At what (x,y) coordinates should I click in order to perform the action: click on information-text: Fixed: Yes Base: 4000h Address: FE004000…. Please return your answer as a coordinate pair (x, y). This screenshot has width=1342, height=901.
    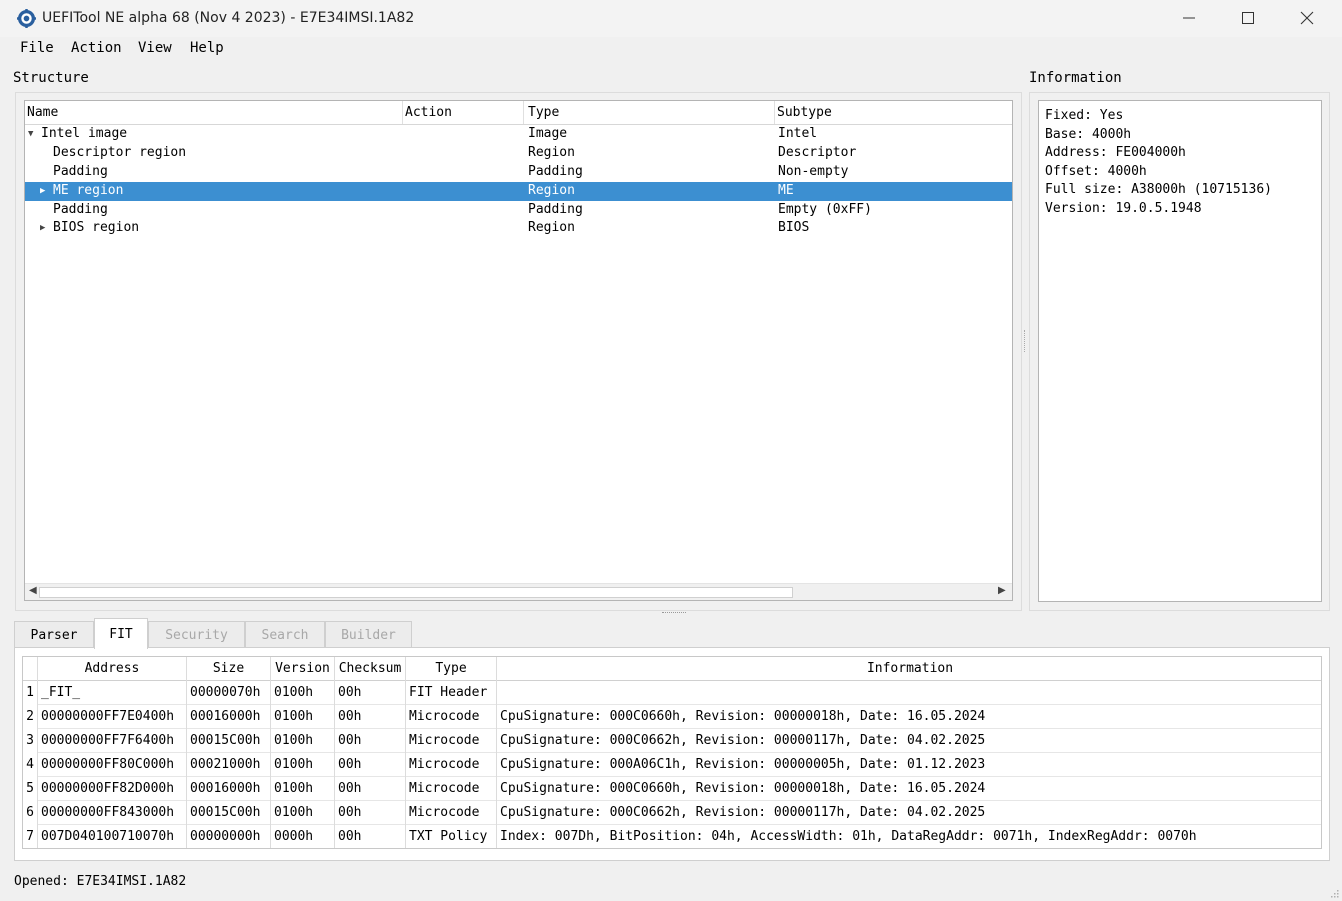
    Looking at the image, I should click on (1180, 351).